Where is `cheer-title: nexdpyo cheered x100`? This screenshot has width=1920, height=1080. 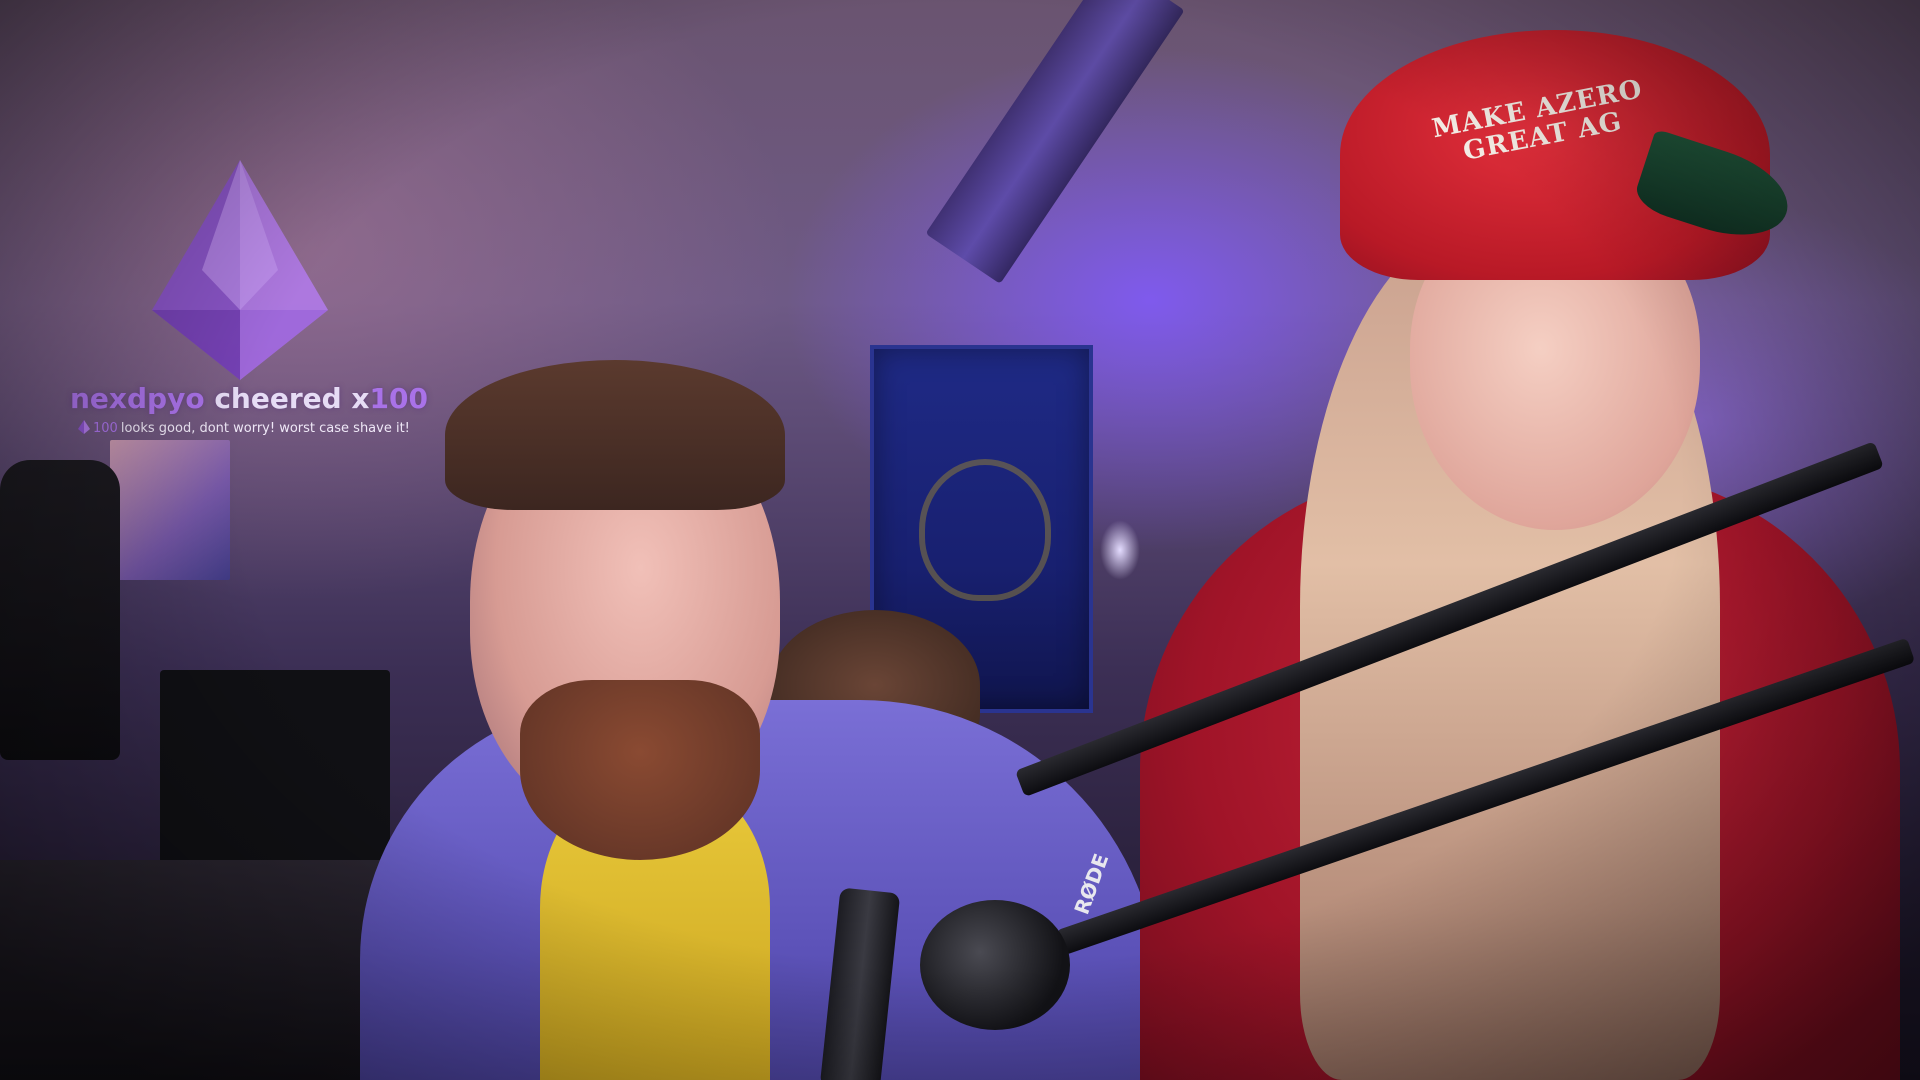 cheer-title: nexdpyo cheered x100 is located at coordinates (250, 399).